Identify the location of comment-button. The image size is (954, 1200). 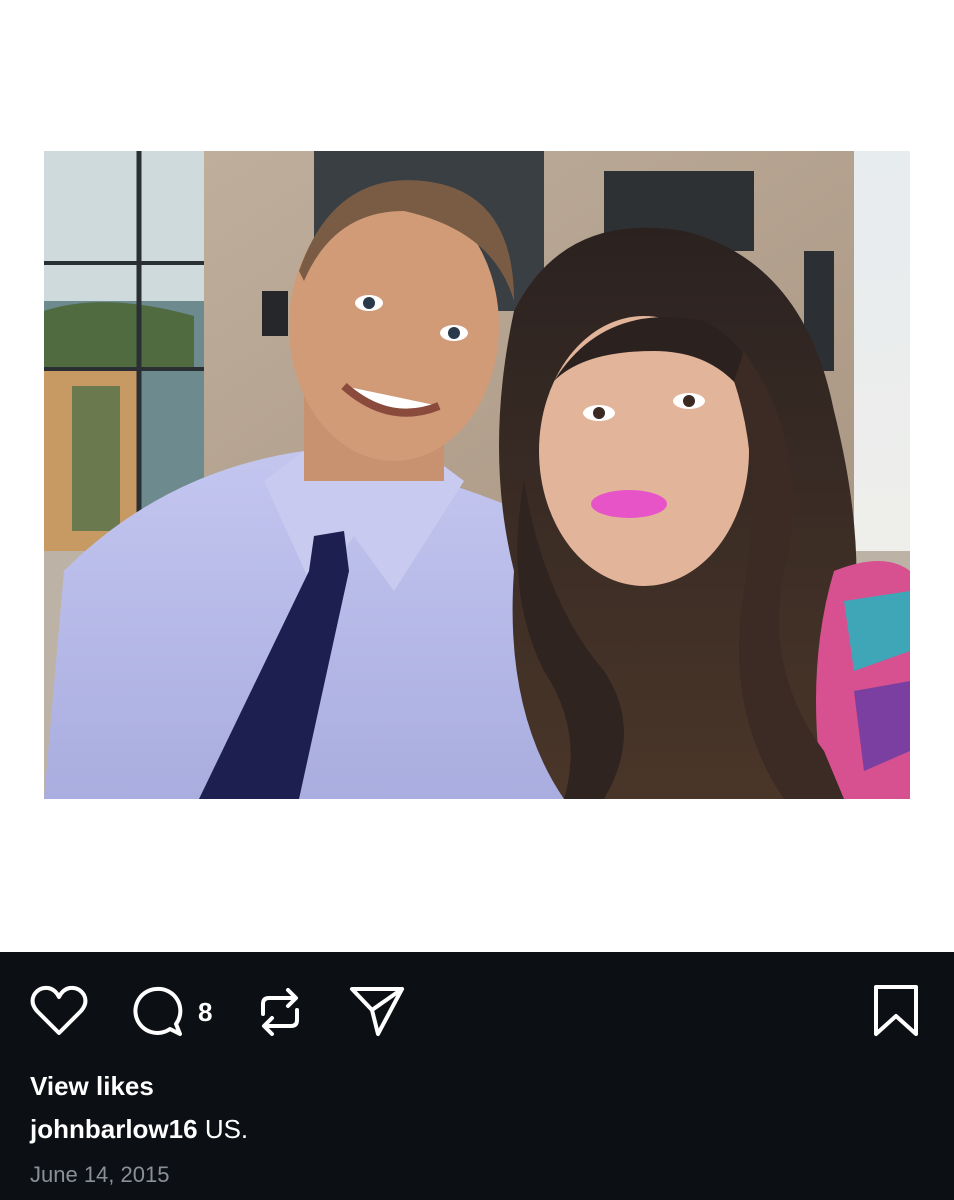
(157, 1012).